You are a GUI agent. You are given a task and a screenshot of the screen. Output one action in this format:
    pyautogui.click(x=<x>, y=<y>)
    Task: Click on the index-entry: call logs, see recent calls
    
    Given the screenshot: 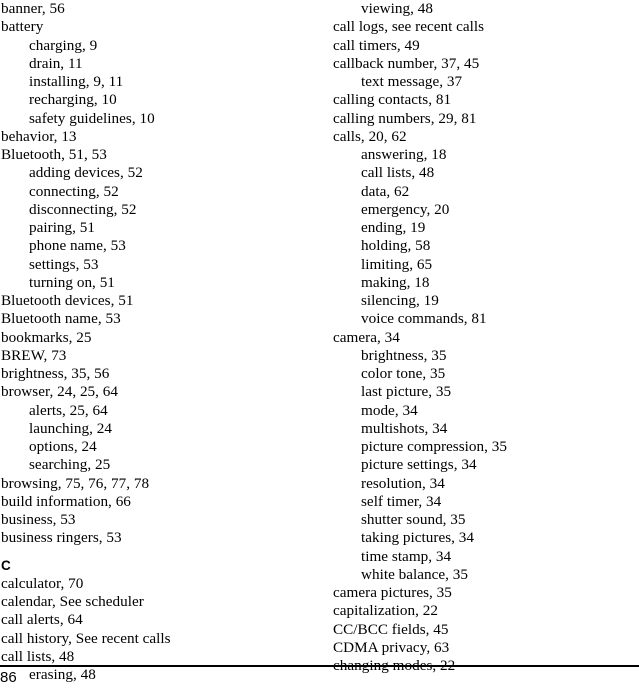 What is the action you would take?
    pyautogui.click(x=409, y=27)
    